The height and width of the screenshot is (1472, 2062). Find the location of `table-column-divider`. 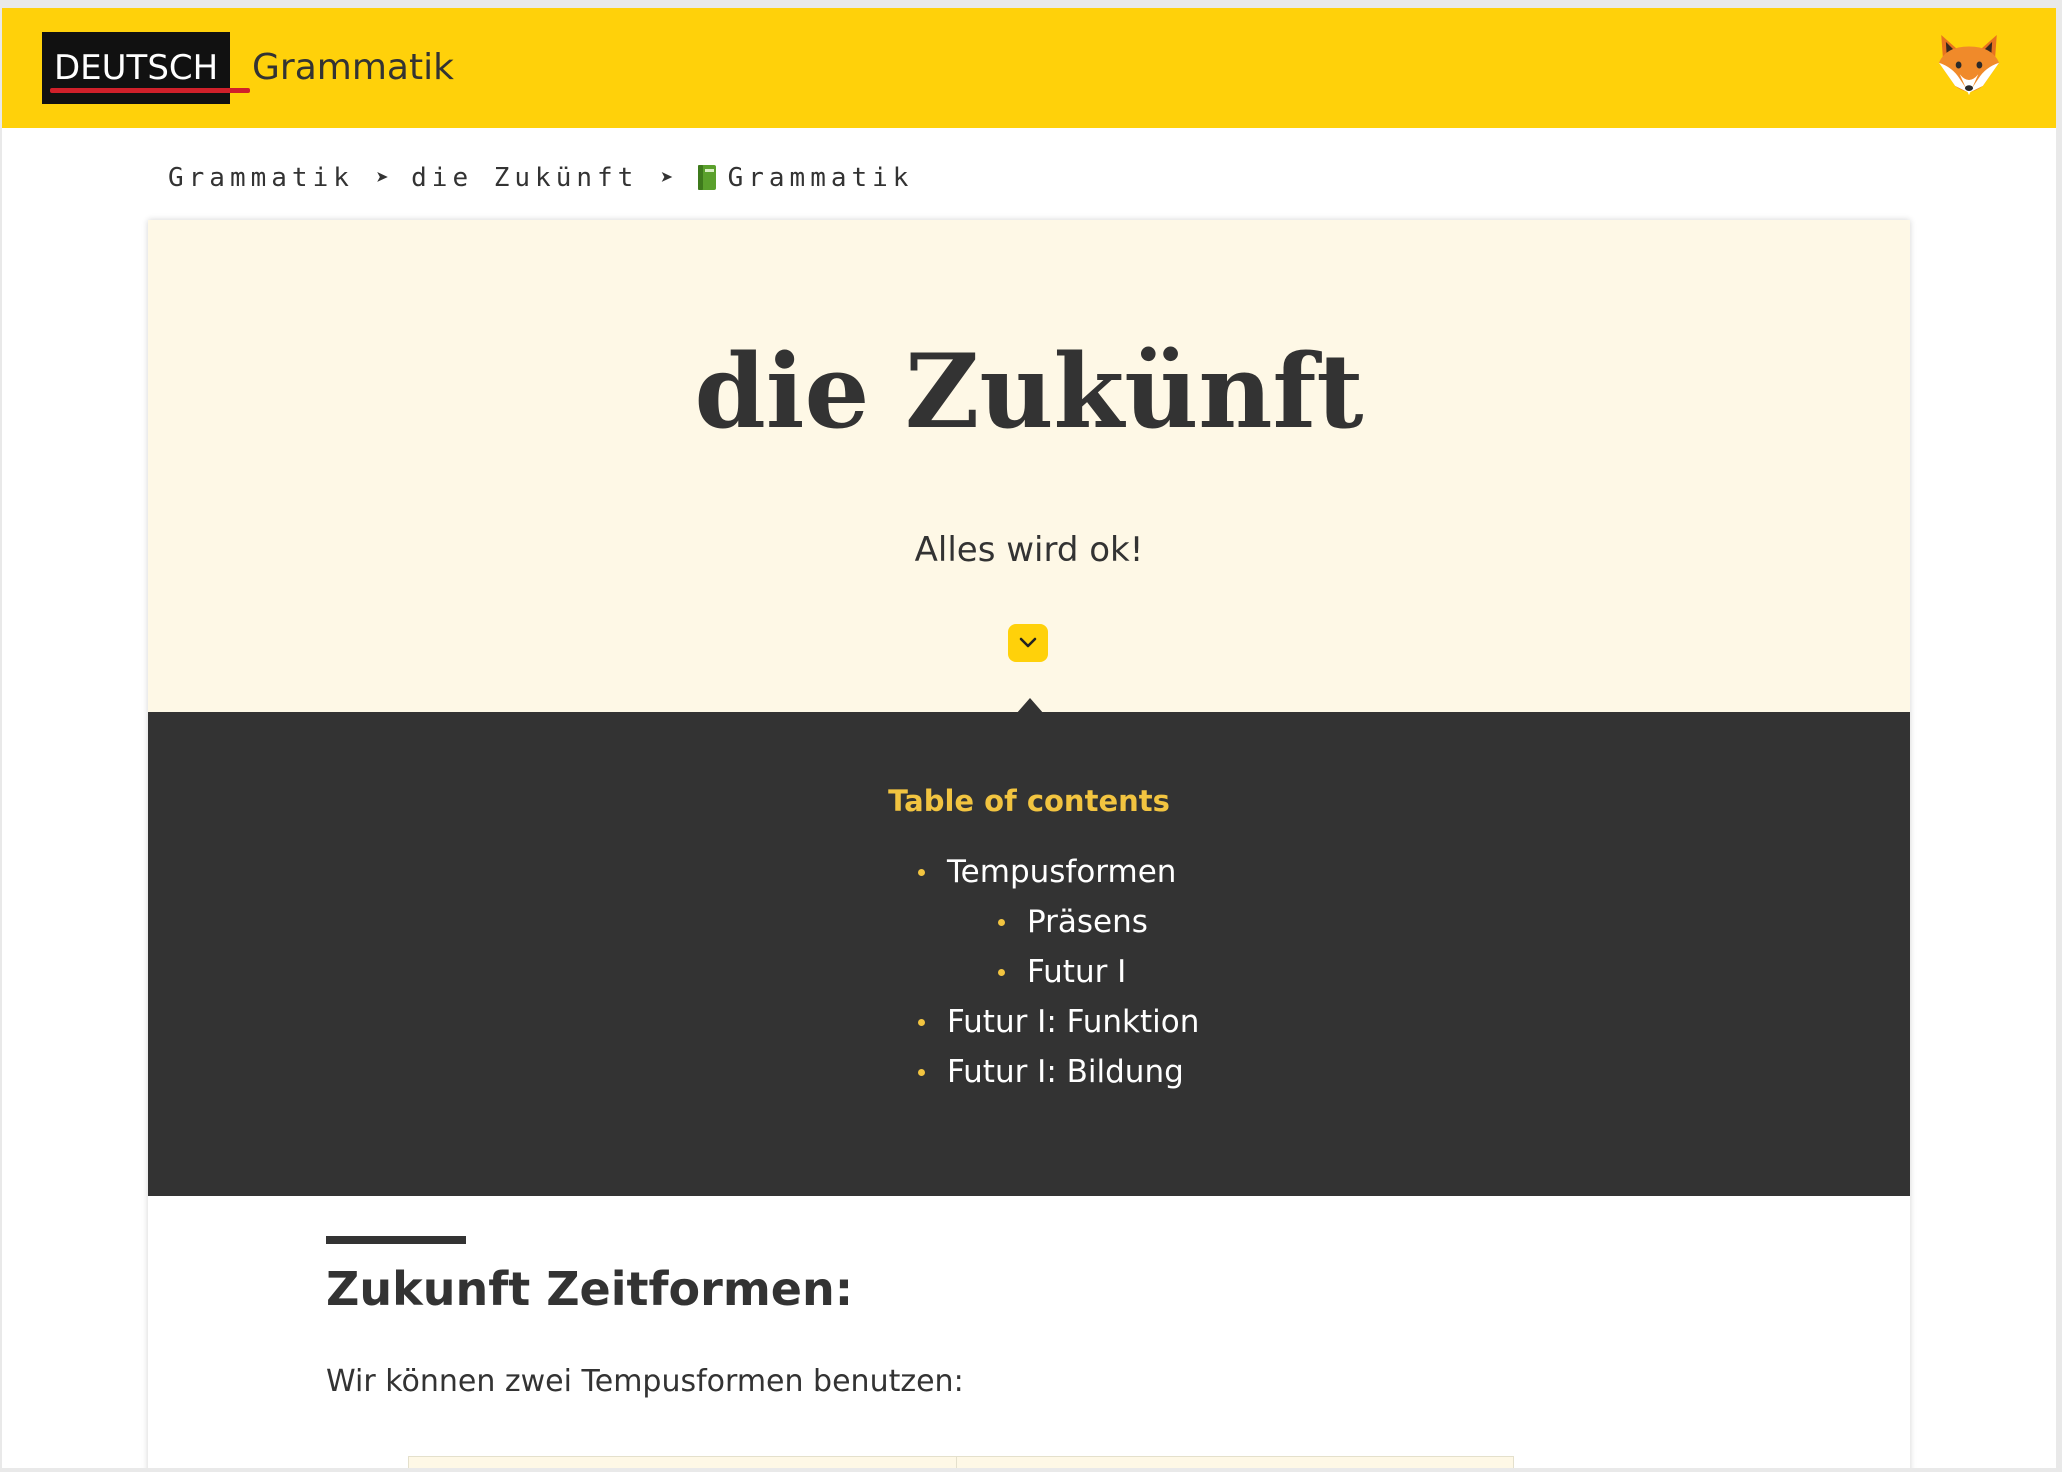

table-column-divider is located at coordinates (956, 1462).